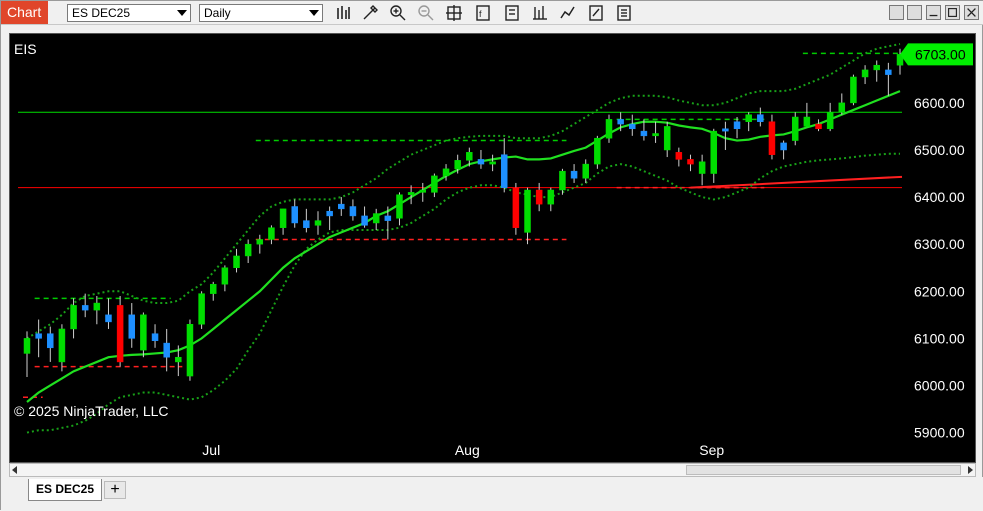 This screenshot has width=983, height=511. What do you see at coordinates (463, 450) in the screenshot?
I see `time-axis: Jul Aug Sep` at bounding box center [463, 450].